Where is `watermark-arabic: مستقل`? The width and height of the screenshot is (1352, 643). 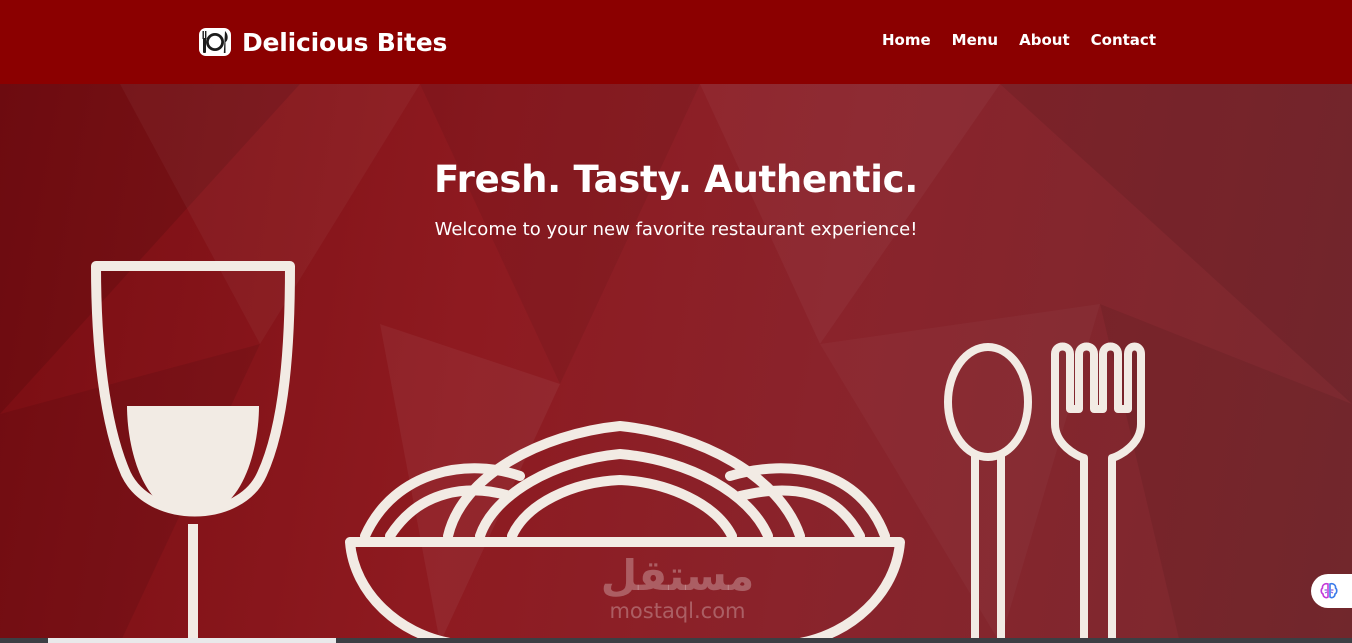
watermark-arabic: مستقل is located at coordinates (677, 575).